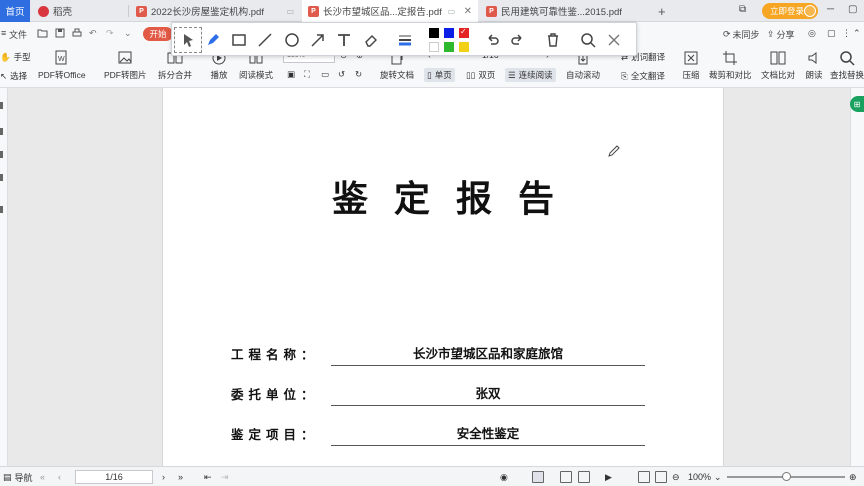 This screenshot has width=864, height=486. What do you see at coordinates (565, 11) in the screenshot?
I see `tab-doc-3: P 民用建筑可靠性鉴...2015.pdf` at bounding box center [565, 11].